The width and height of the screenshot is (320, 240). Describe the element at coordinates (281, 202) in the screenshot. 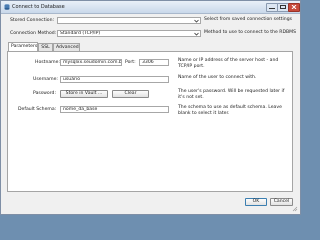

I see `cancel-button: Cancel` at that location.